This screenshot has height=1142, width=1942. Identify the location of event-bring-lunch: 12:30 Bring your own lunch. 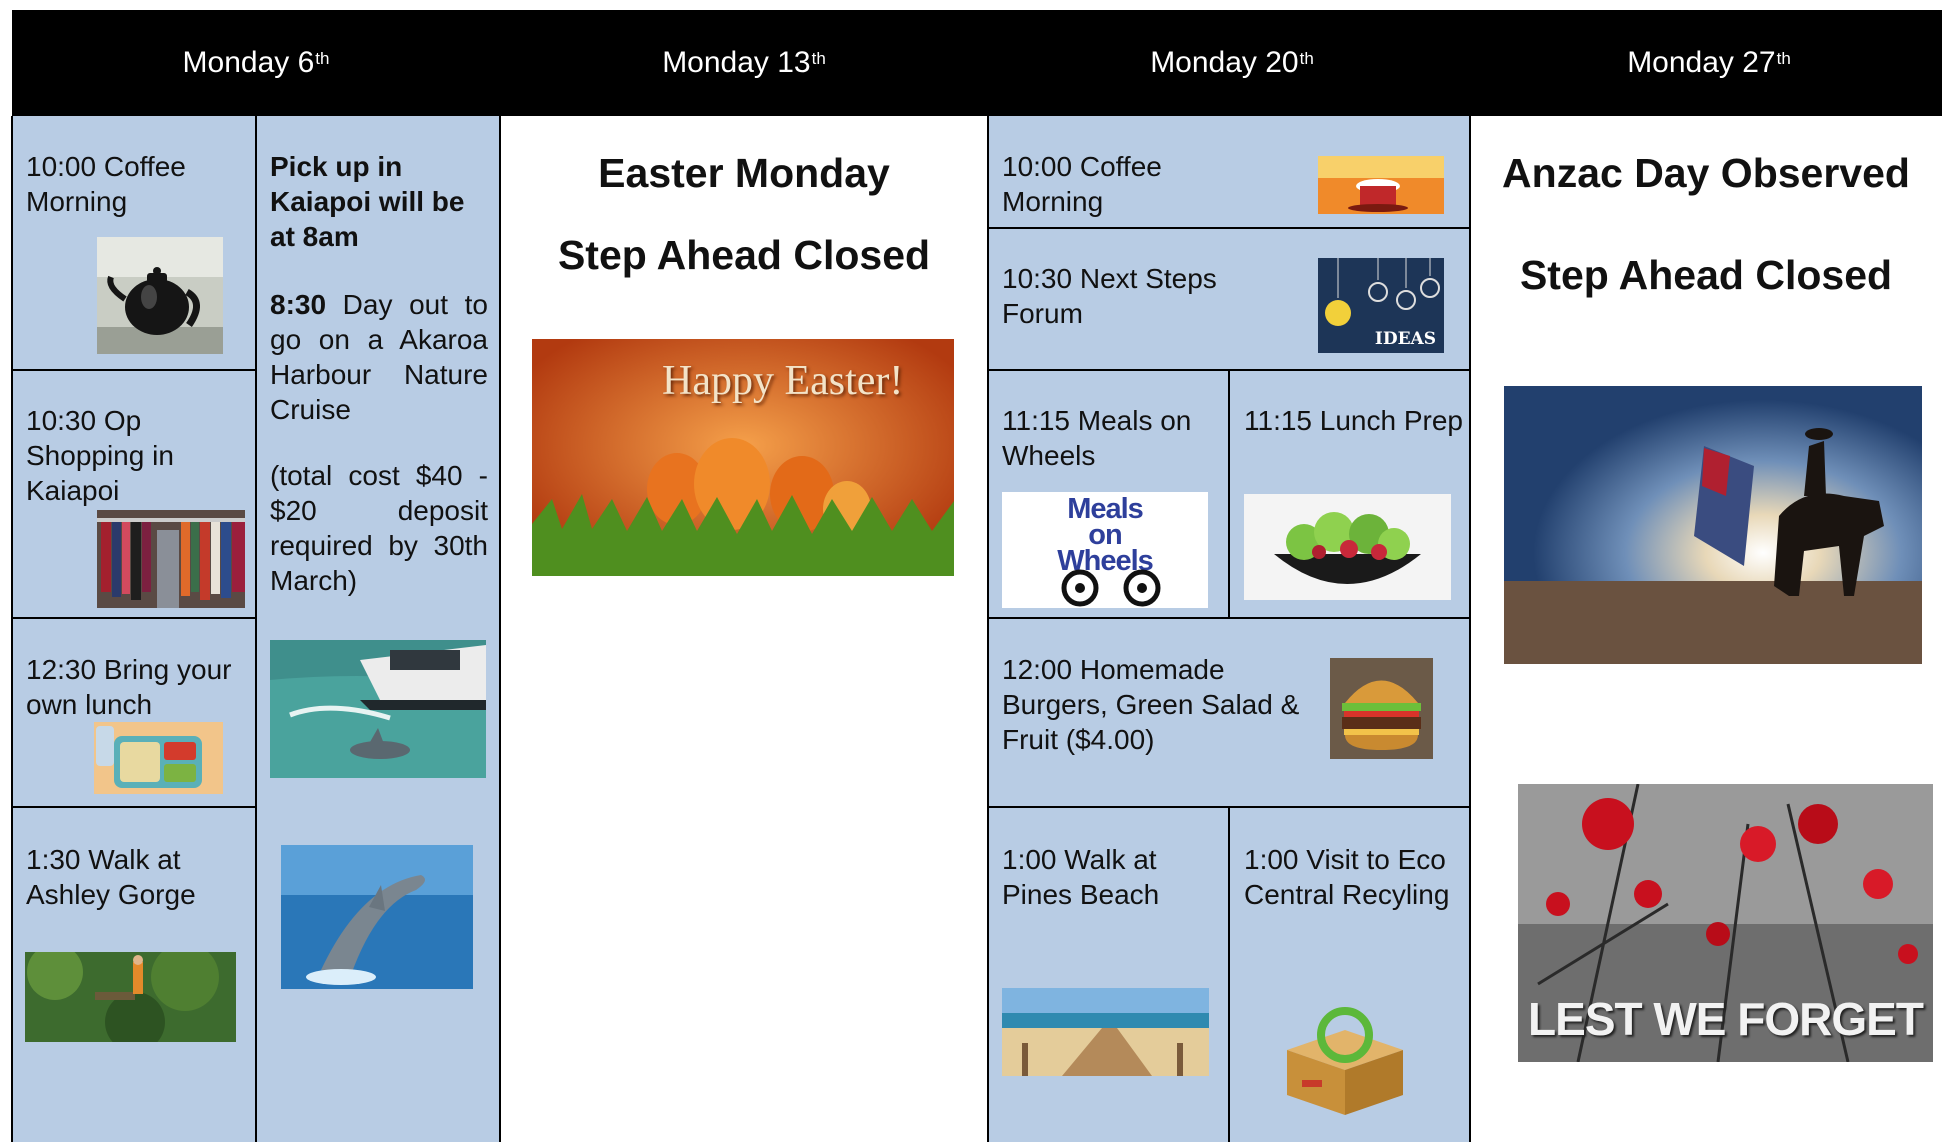
(129, 687).